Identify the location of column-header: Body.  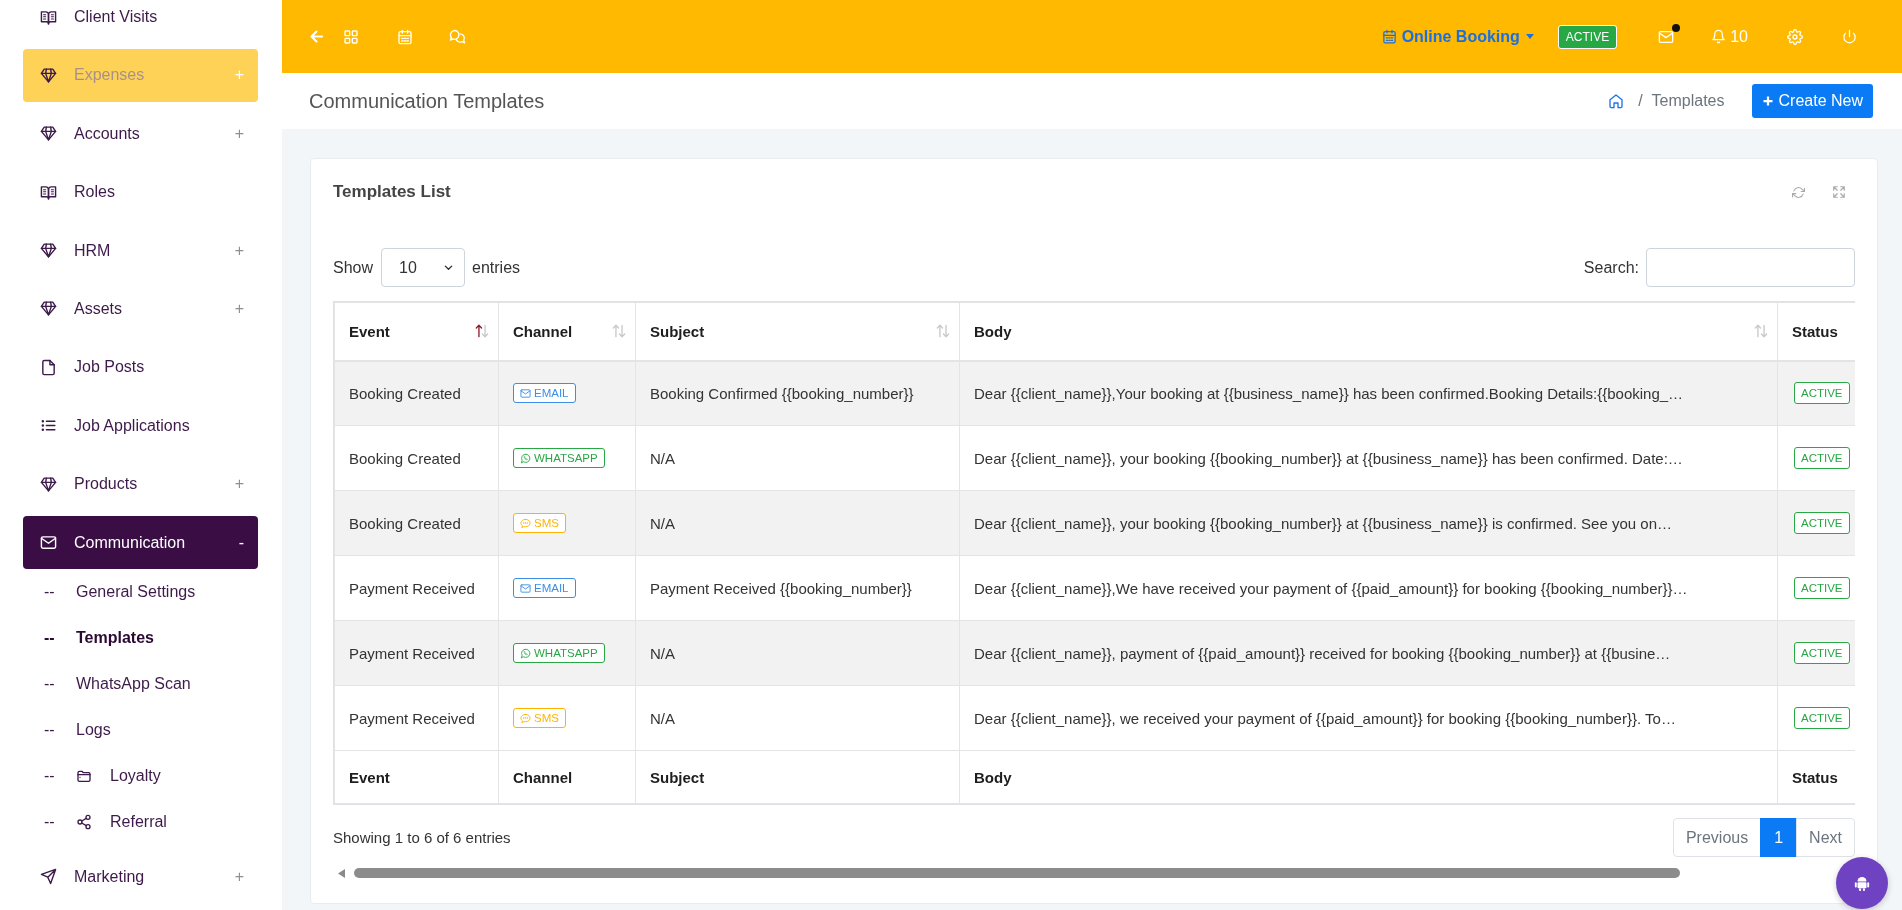
(1368, 331).